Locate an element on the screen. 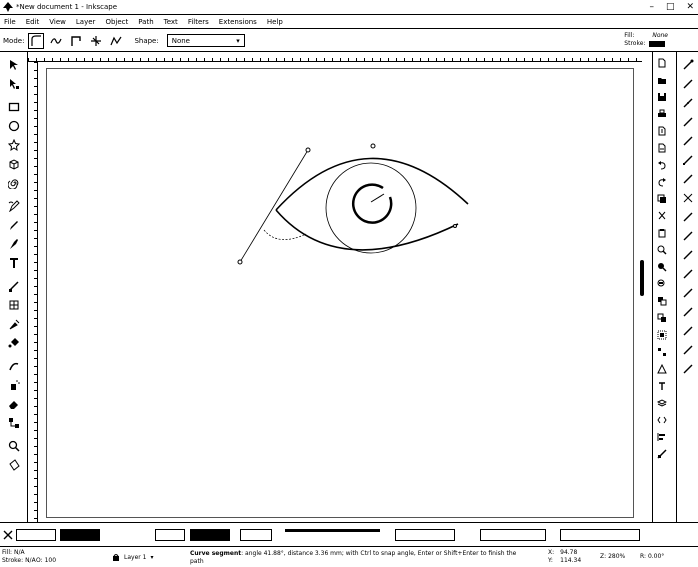  snap-paths-button is located at coordinates (688, 179).